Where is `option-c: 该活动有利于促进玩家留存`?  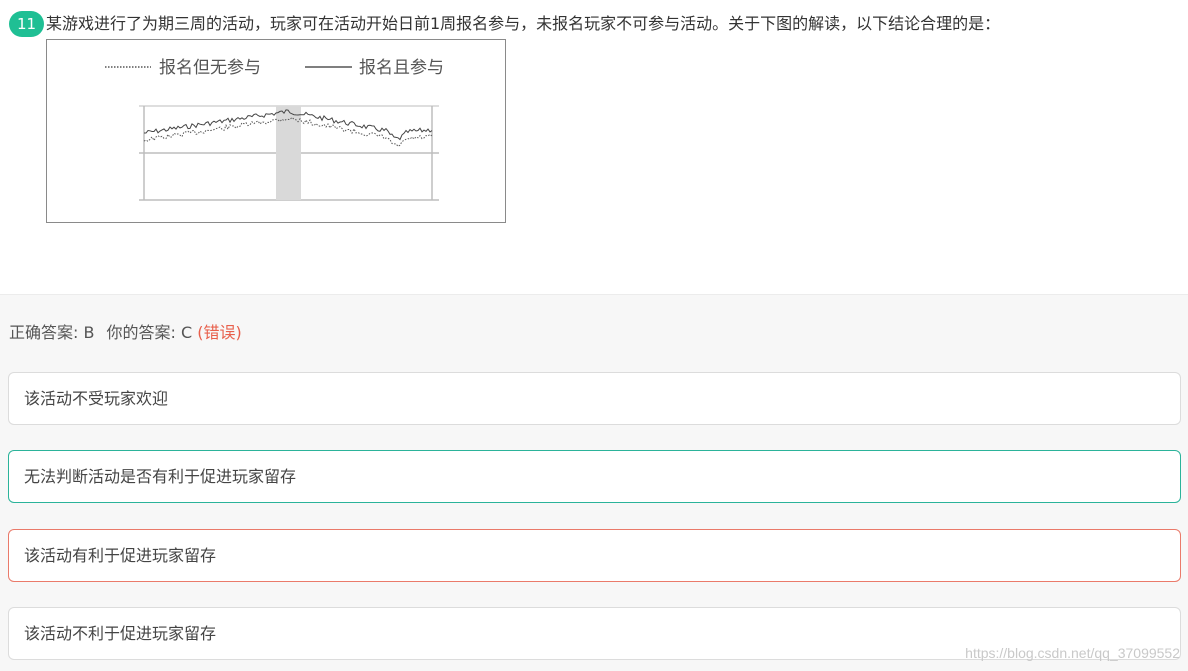
option-c: 该活动有利于促进玩家留存 is located at coordinates (594, 555).